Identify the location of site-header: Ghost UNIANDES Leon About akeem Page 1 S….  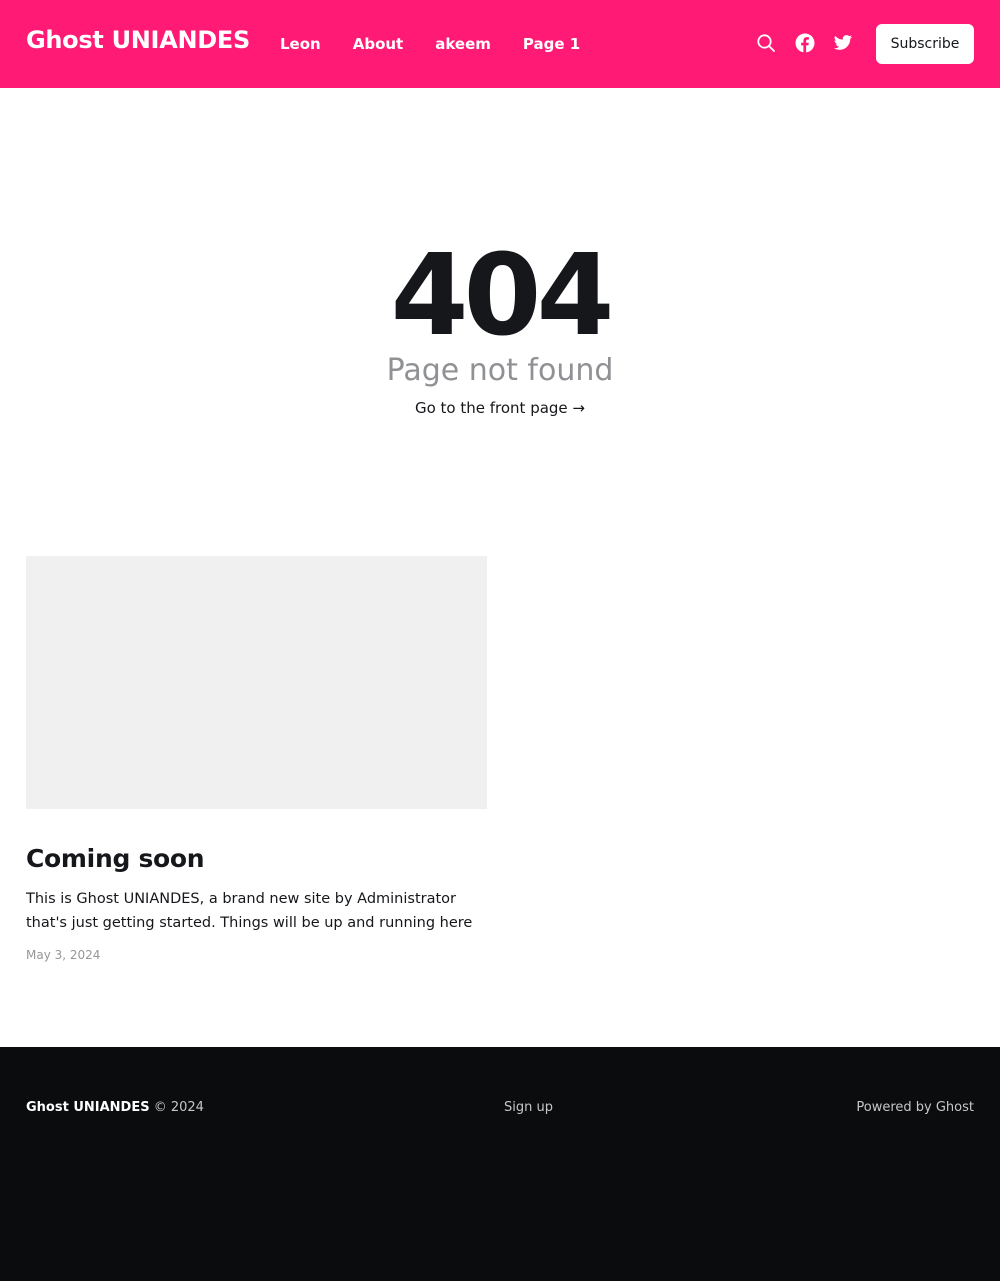
(500, 44).